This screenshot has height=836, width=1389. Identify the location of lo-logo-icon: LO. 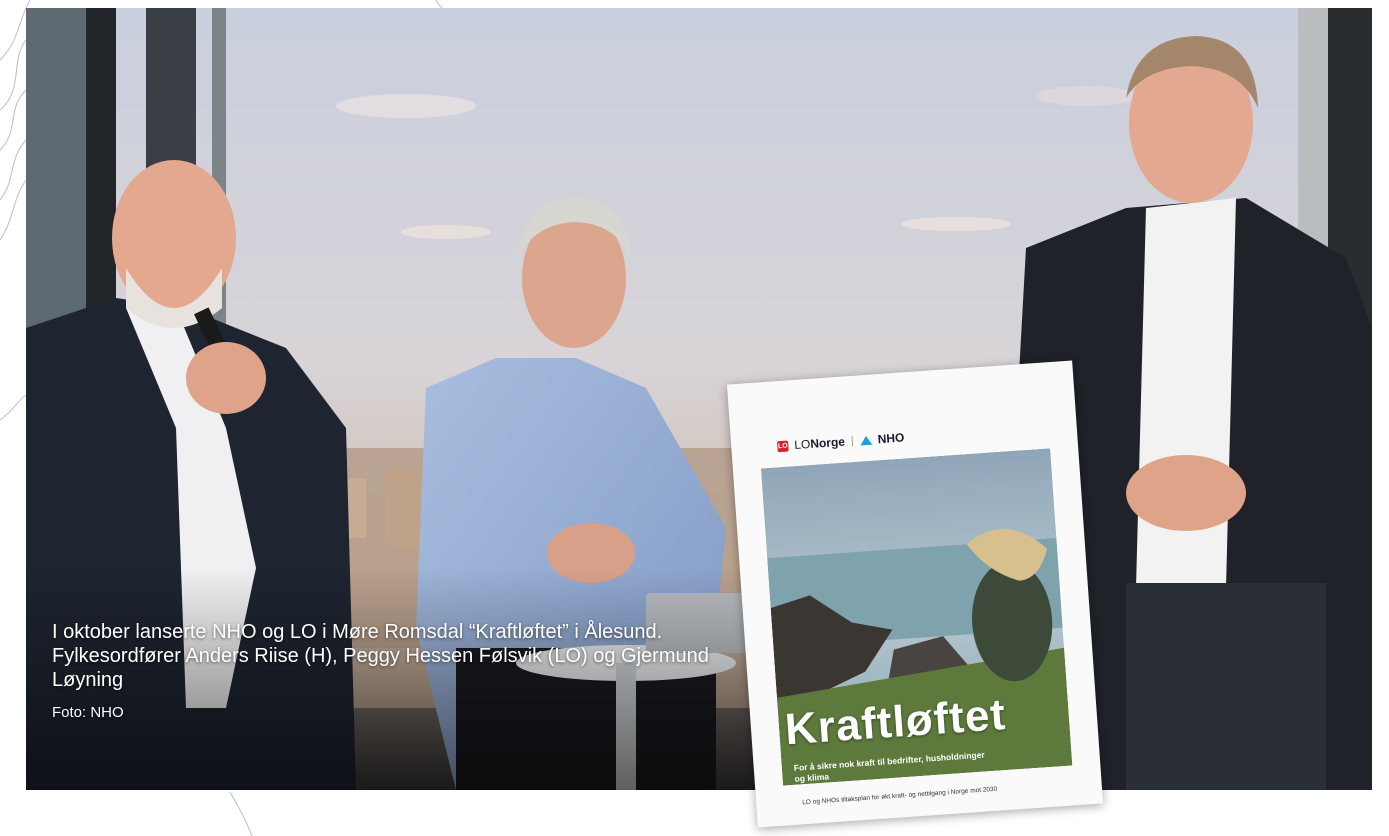
(782, 445).